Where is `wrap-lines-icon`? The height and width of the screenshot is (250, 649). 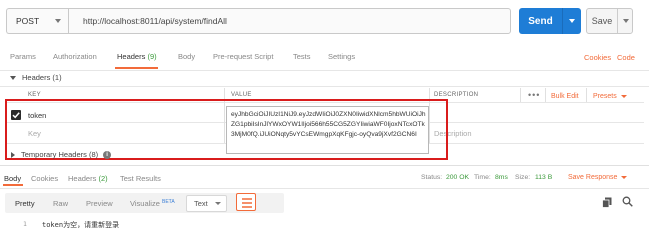
wrap-lines-icon is located at coordinates (247, 203).